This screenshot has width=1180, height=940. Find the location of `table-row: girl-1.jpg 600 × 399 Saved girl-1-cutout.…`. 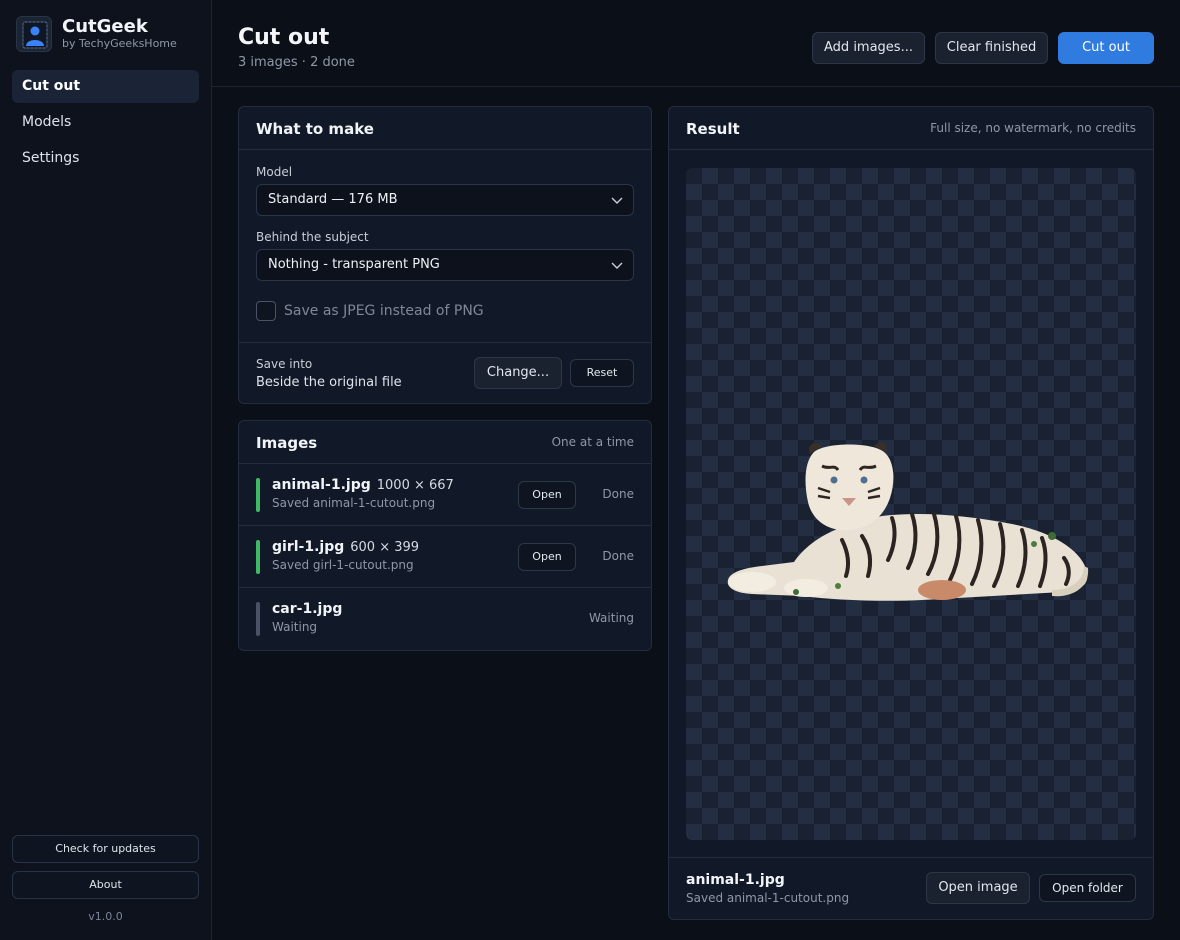

table-row: girl-1.jpg 600 × 399 Saved girl-1-cutout.… is located at coordinates (445, 557).